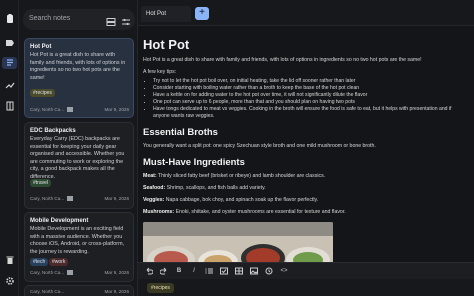  Describe the element at coordinates (9, 63) in the screenshot. I see `notes-icon` at that location.